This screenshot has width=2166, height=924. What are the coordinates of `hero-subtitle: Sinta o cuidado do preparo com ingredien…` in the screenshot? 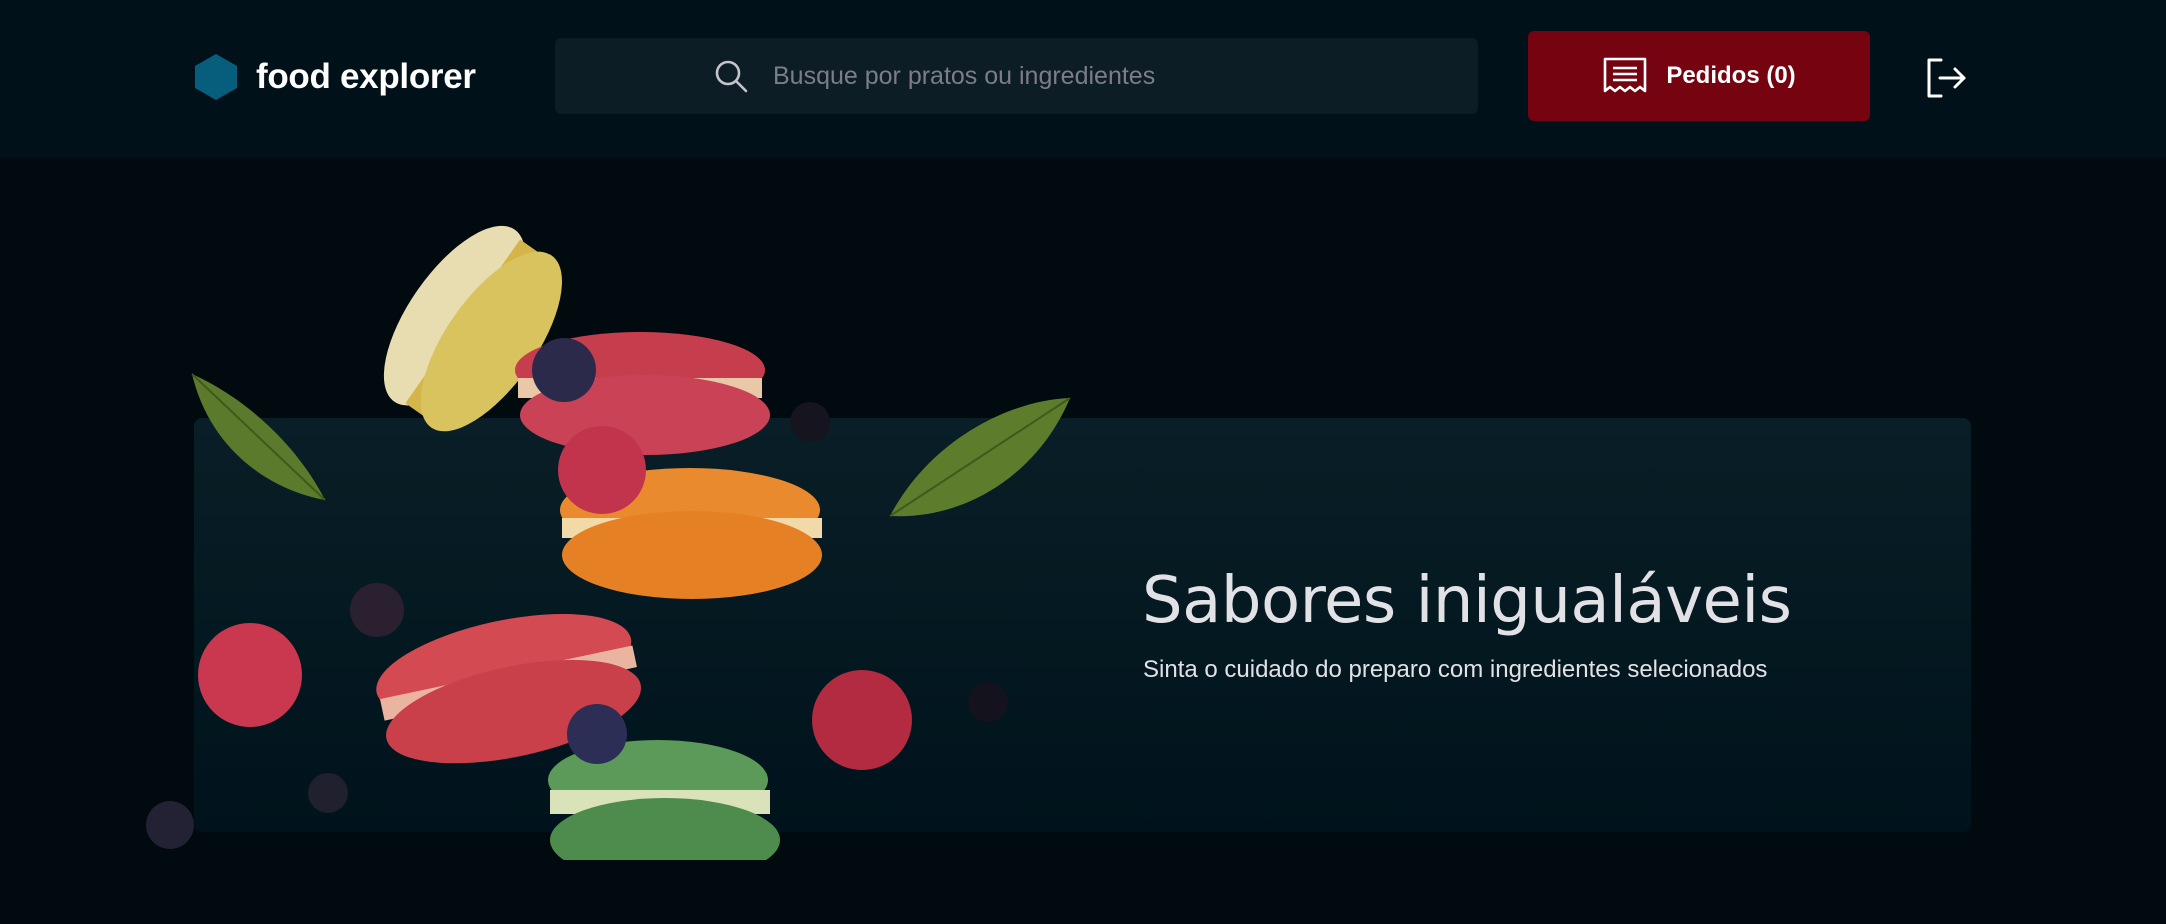 It's located at (1455, 669).